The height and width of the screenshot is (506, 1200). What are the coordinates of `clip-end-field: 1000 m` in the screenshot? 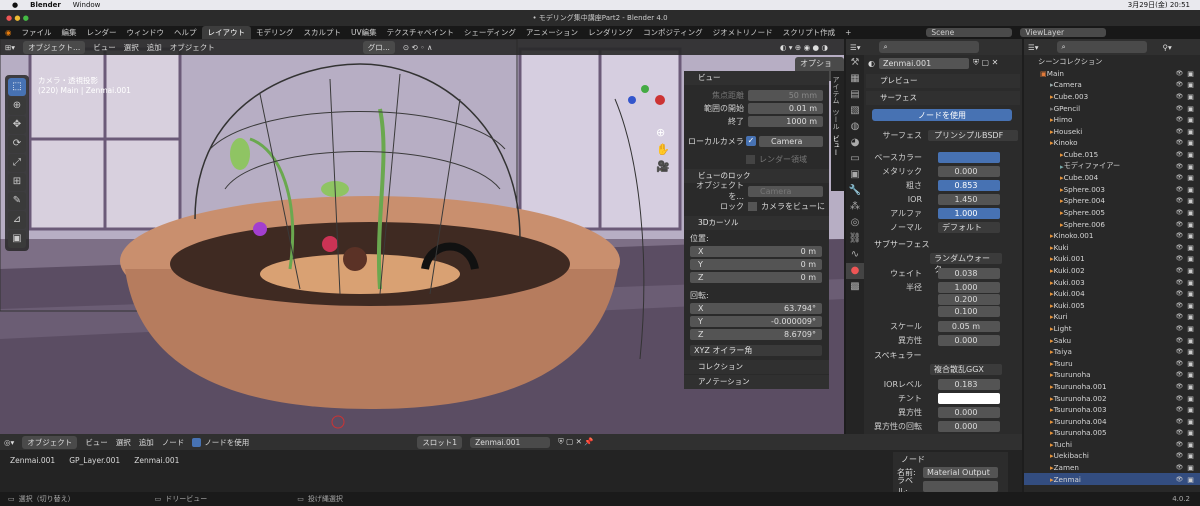 It's located at (785, 121).